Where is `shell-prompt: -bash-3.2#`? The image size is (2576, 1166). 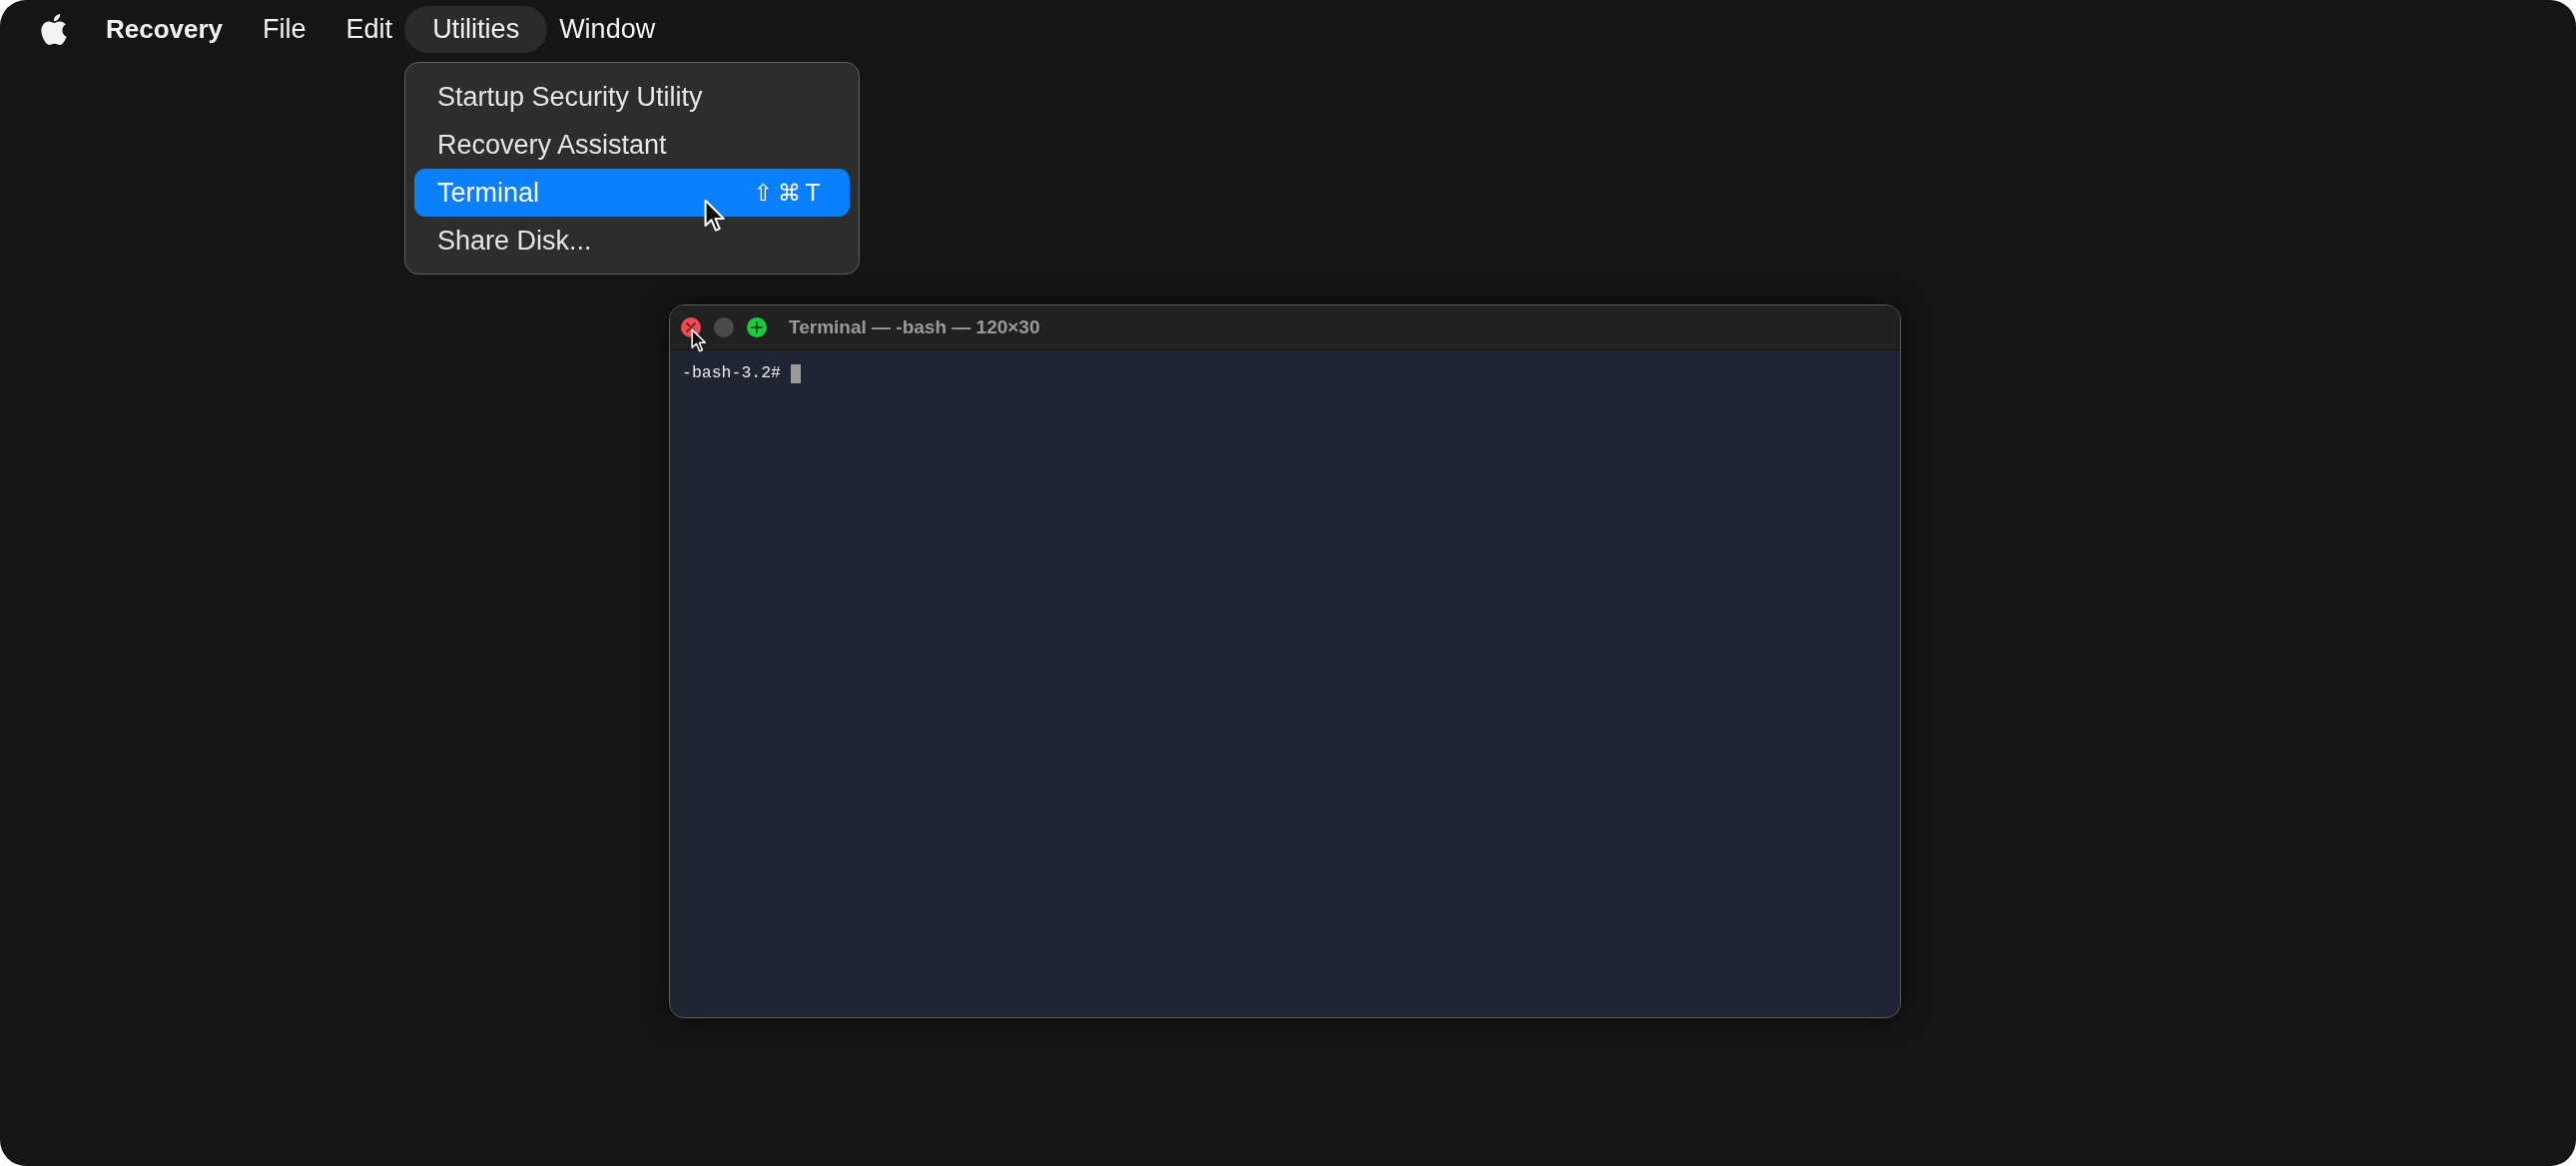
shell-prompt: -bash-3.2# is located at coordinates (732, 373).